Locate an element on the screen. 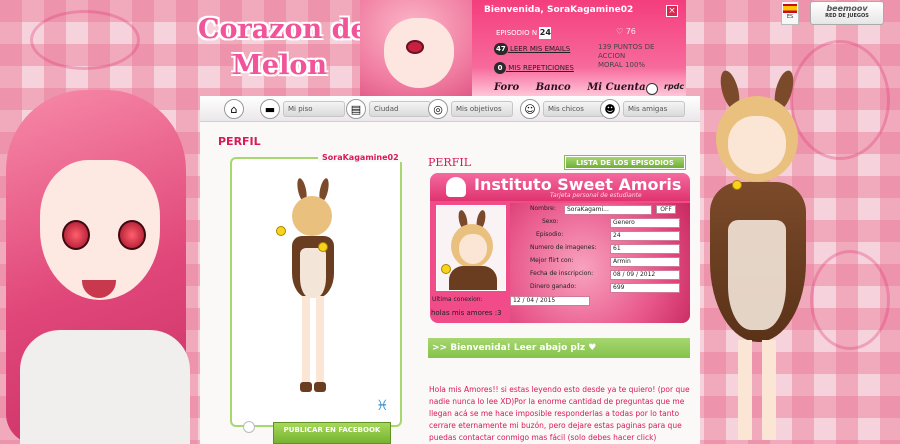 This screenshot has width=900, height=444. reps-link: 0 MIS REPETICIONES is located at coordinates (534, 68).